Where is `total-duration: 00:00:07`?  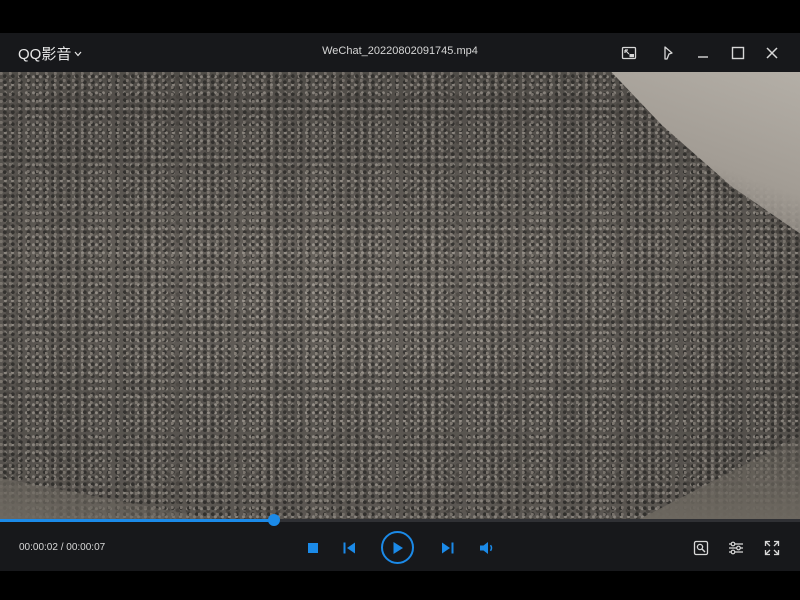 total-duration: 00:00:07 is located at coordinates (86, 547).